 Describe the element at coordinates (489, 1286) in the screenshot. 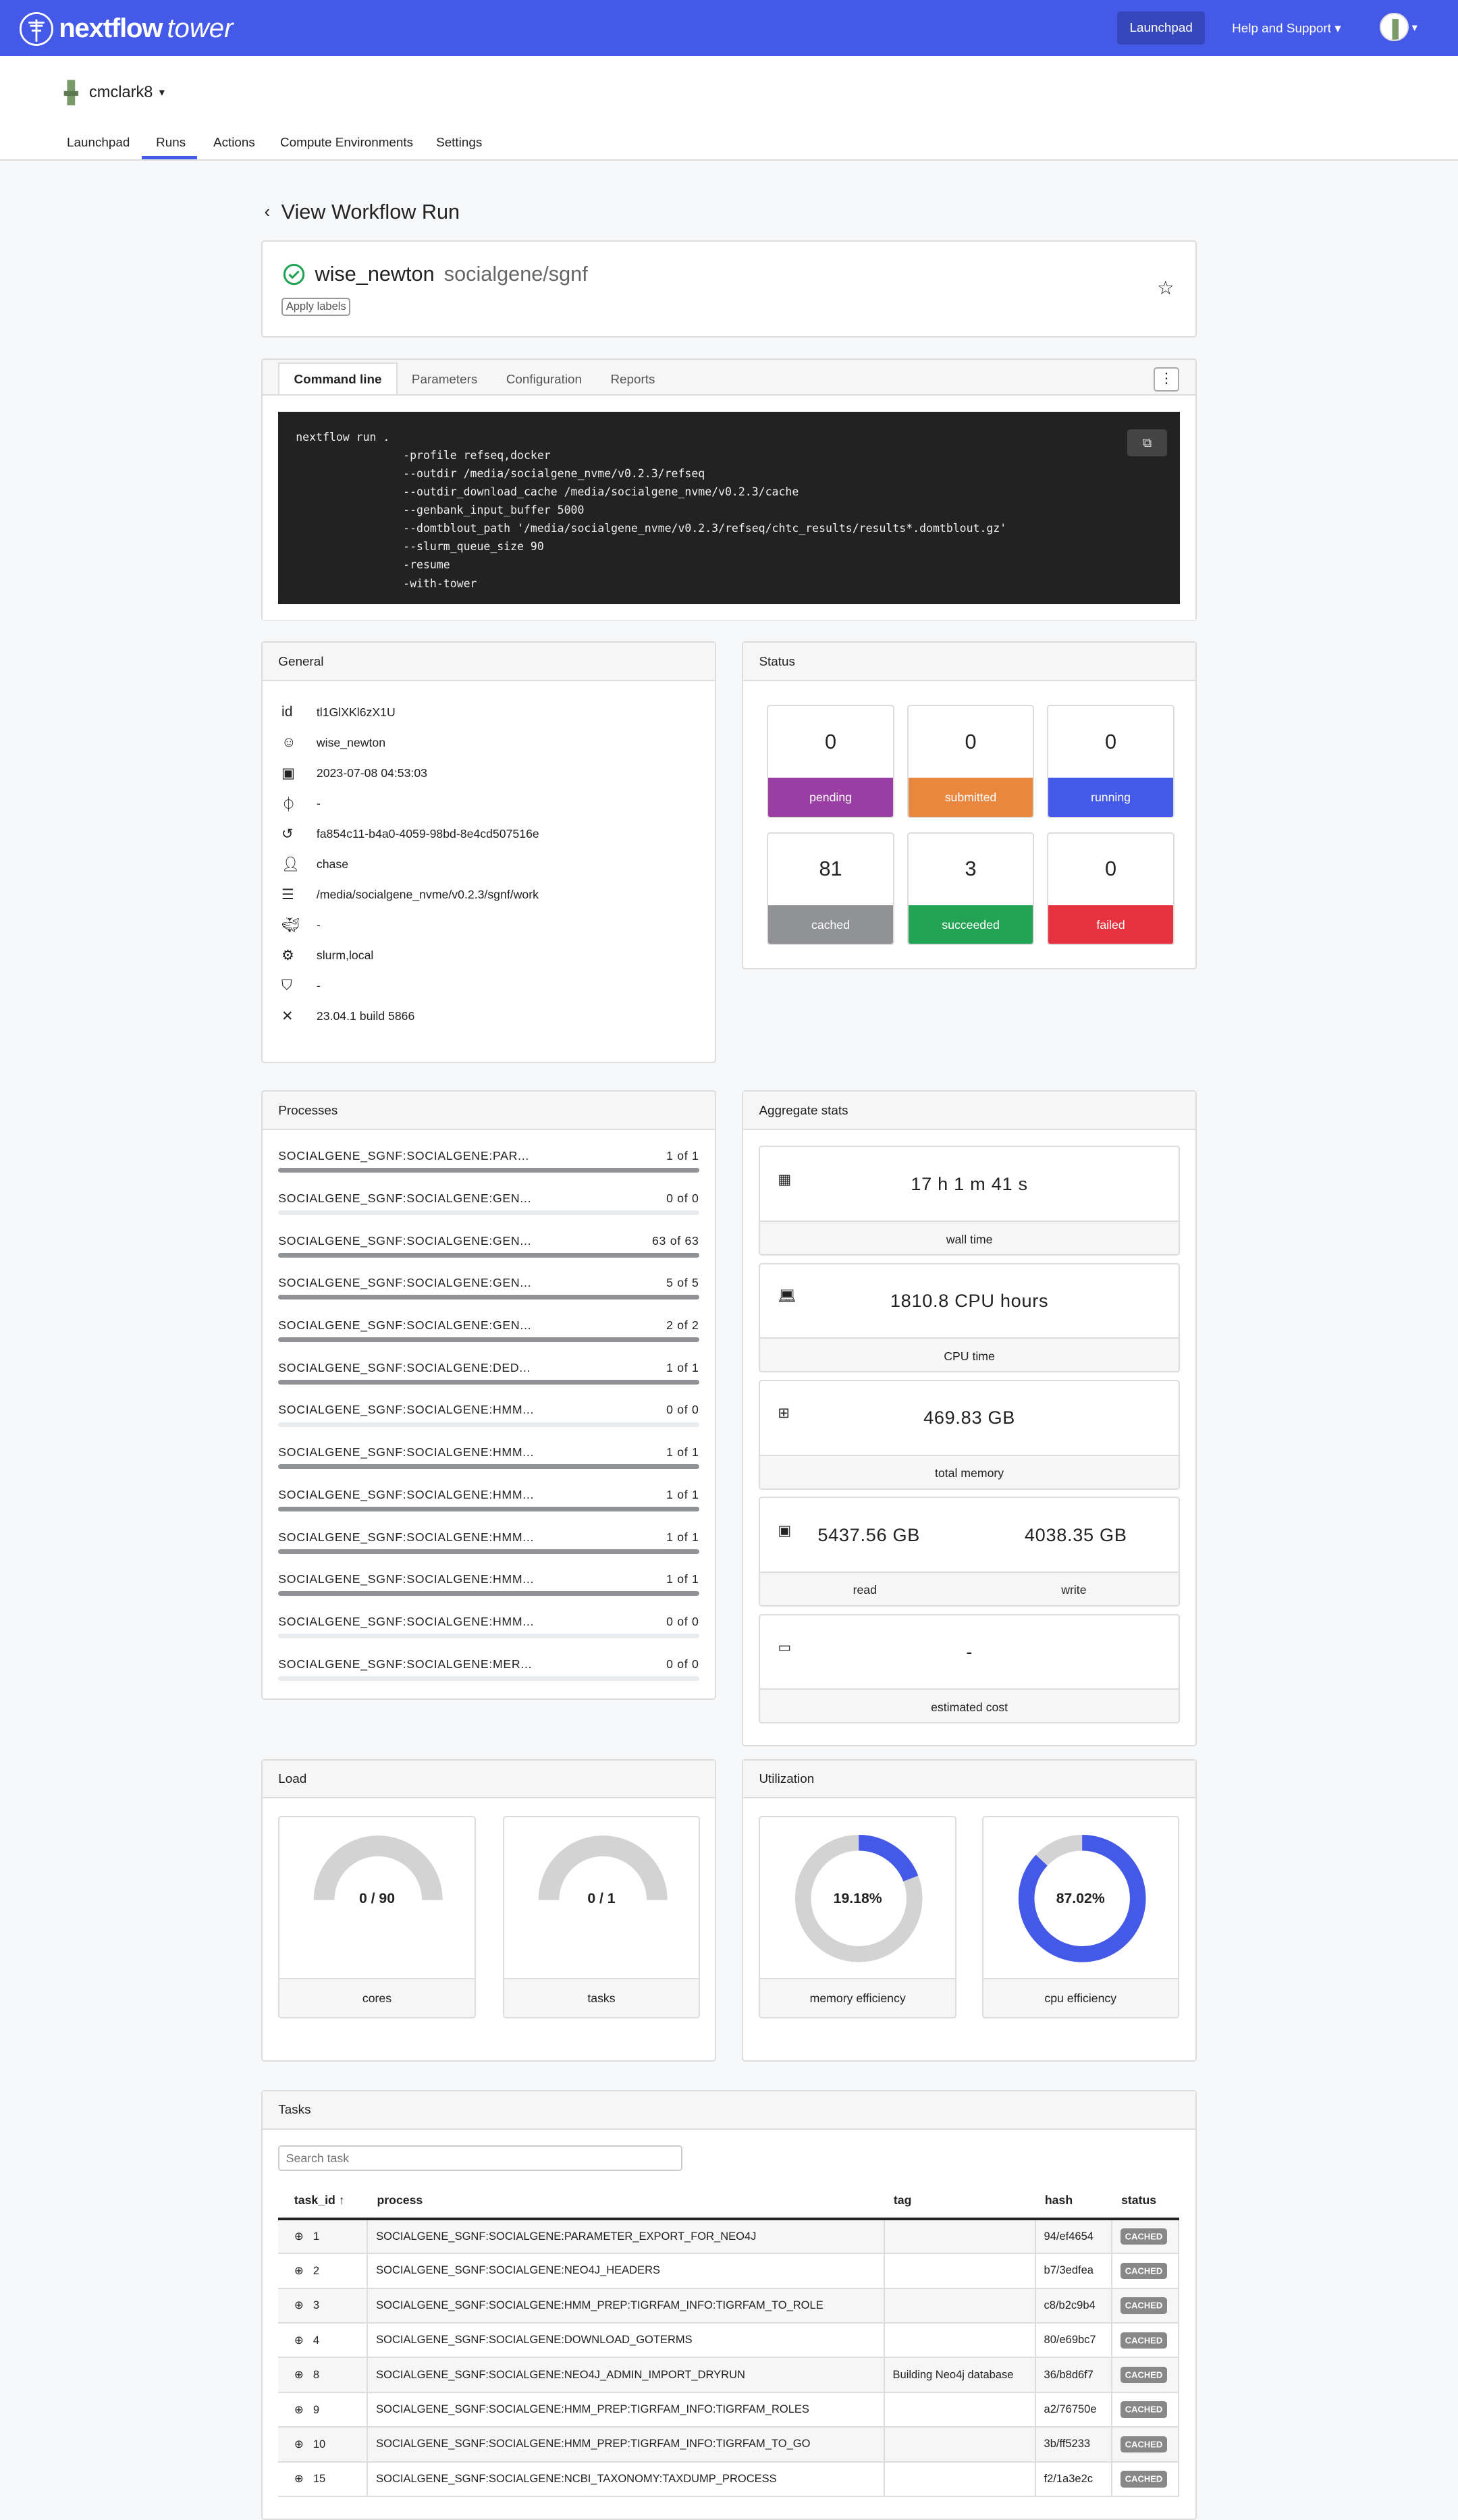

I see `process-item: SOCIALGENE_SGNF:SOCIALGENE:GEN... 5 of 5` at that location.